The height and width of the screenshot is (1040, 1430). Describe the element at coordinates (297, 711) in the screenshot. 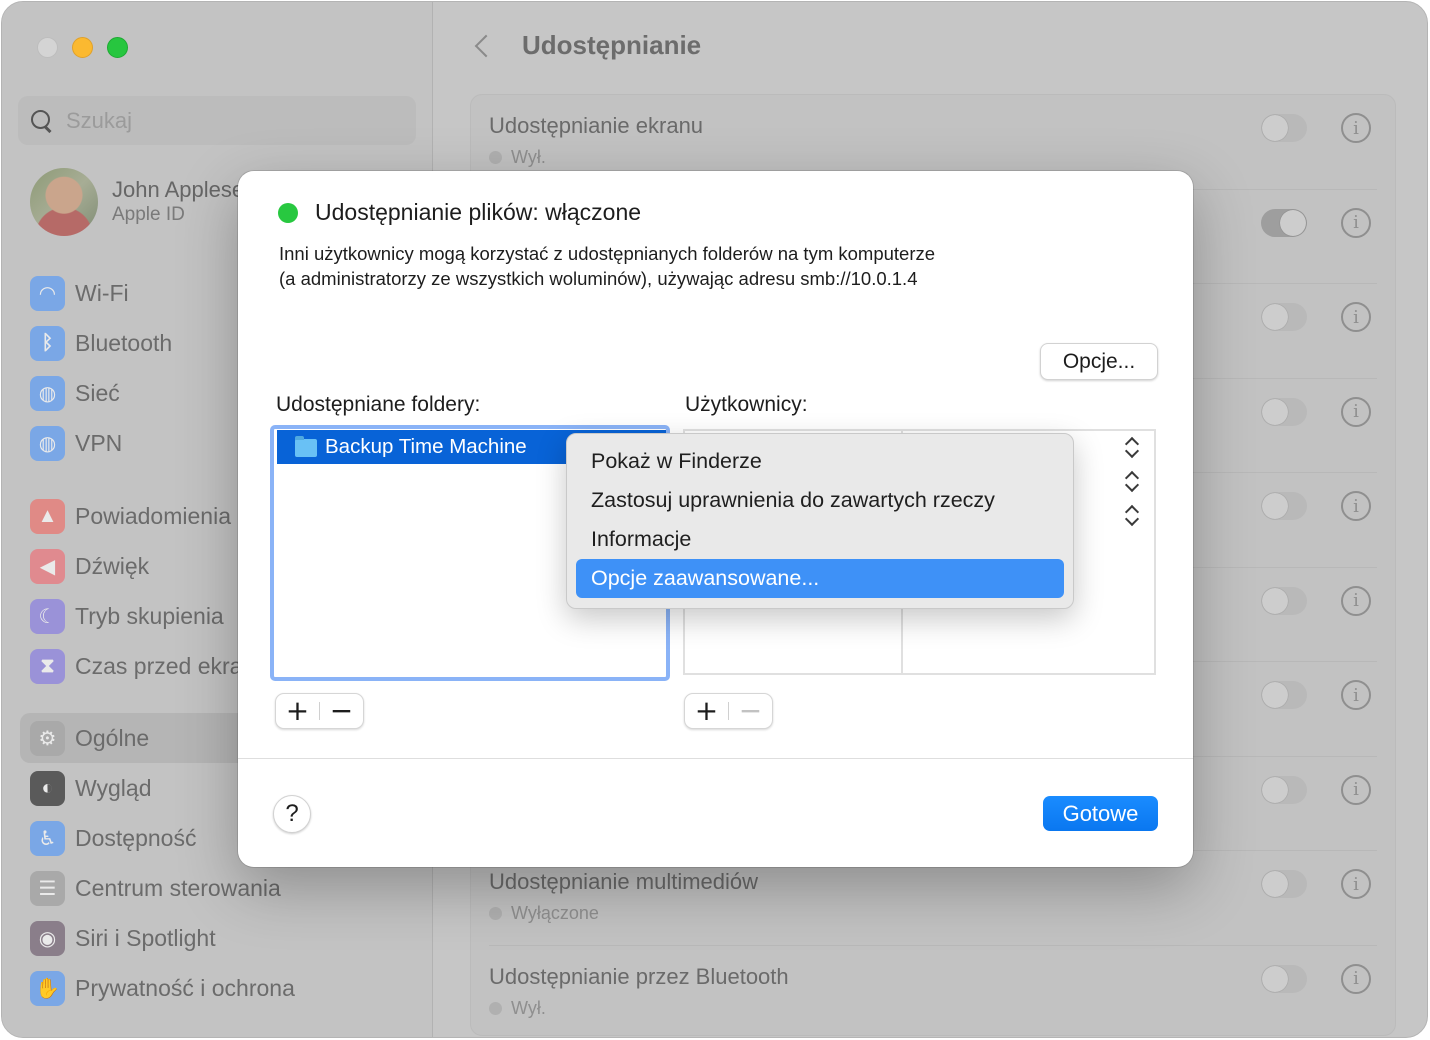

I see `add-folder-button: +` at that location.